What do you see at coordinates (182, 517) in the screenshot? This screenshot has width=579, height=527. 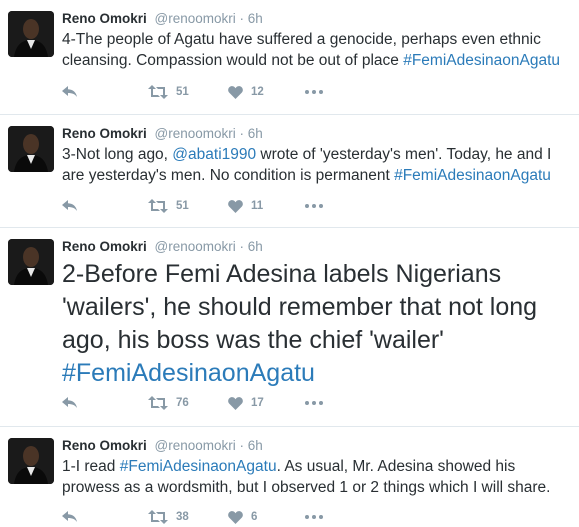 I see `retweet-count: 38` at bounding box center [182, 517].